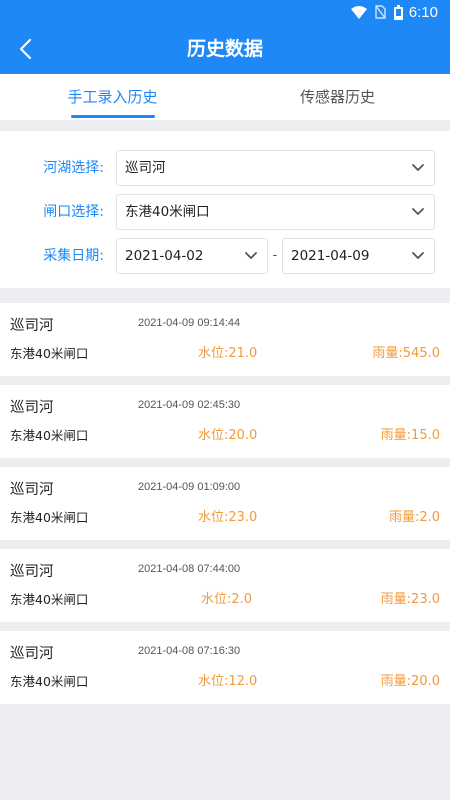 The height and width of the screenshot is (800, 450). What do you see at coordinates (73, 168) in the screenshot?
I see `river-select-label: 河湖选择:` at bounding box center [73, 168].